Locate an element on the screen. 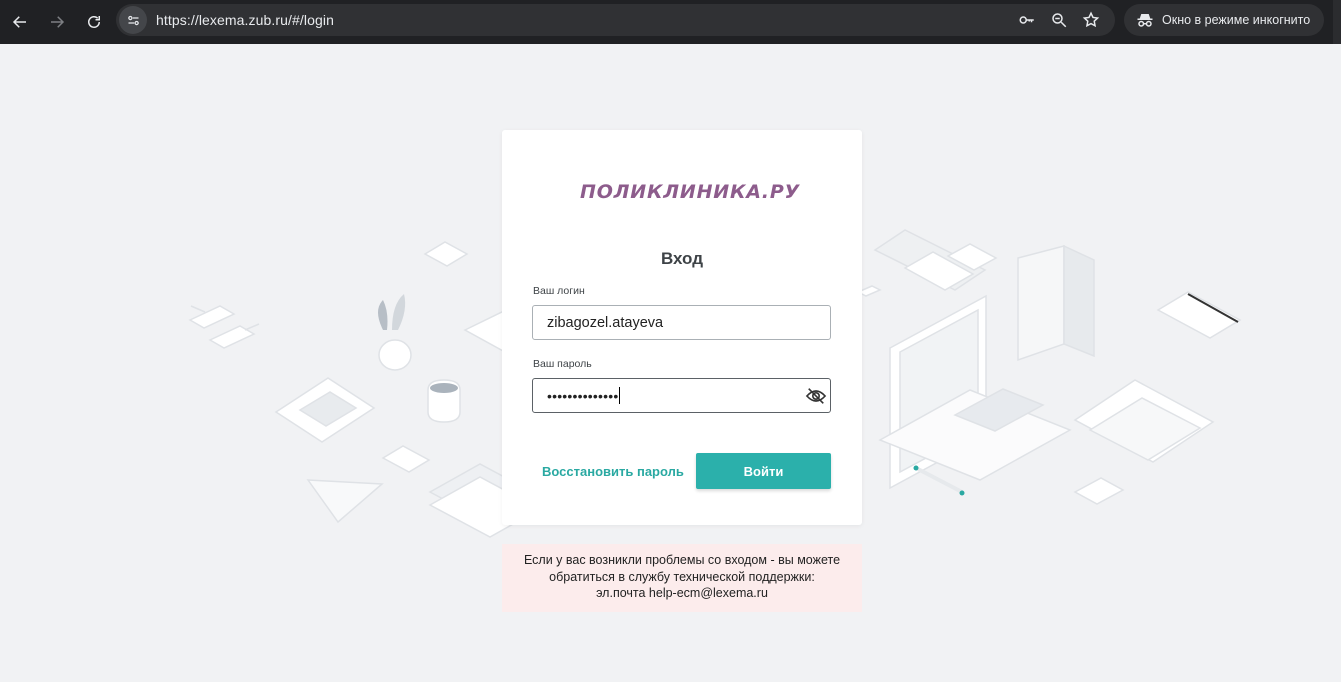 This screenshot has width=1341, height=682. calculator-icon is located at coordinates (325, 410).